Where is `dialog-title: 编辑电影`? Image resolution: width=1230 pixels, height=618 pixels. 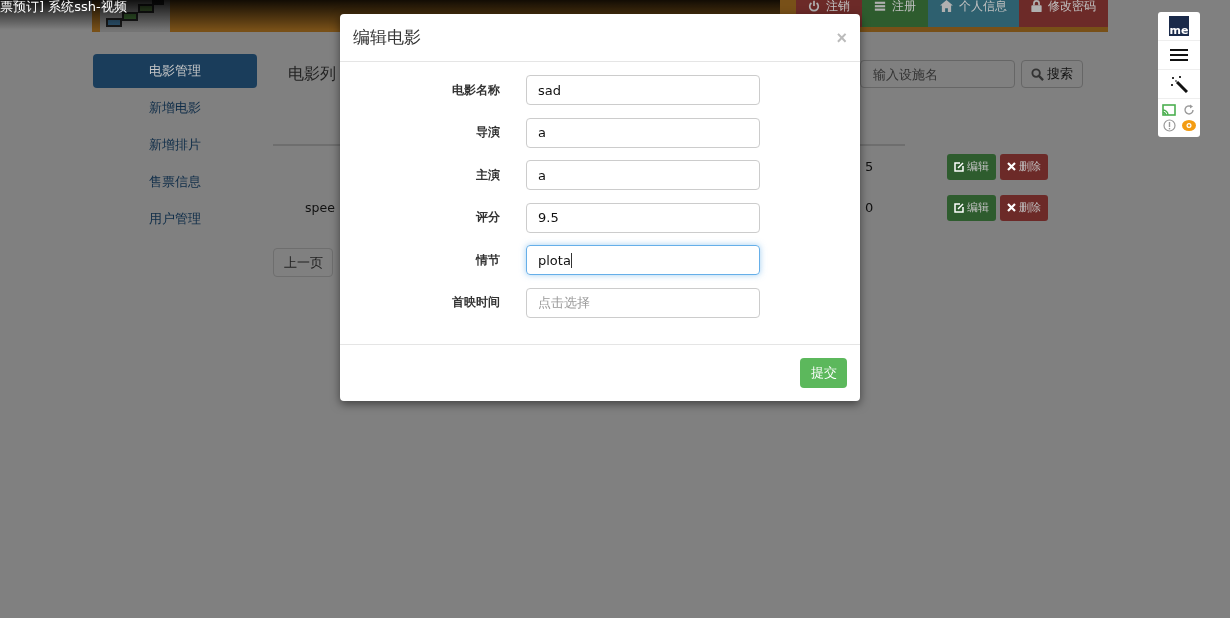
dialog-title: 编辑电影 is located at coordinates (387, 37).